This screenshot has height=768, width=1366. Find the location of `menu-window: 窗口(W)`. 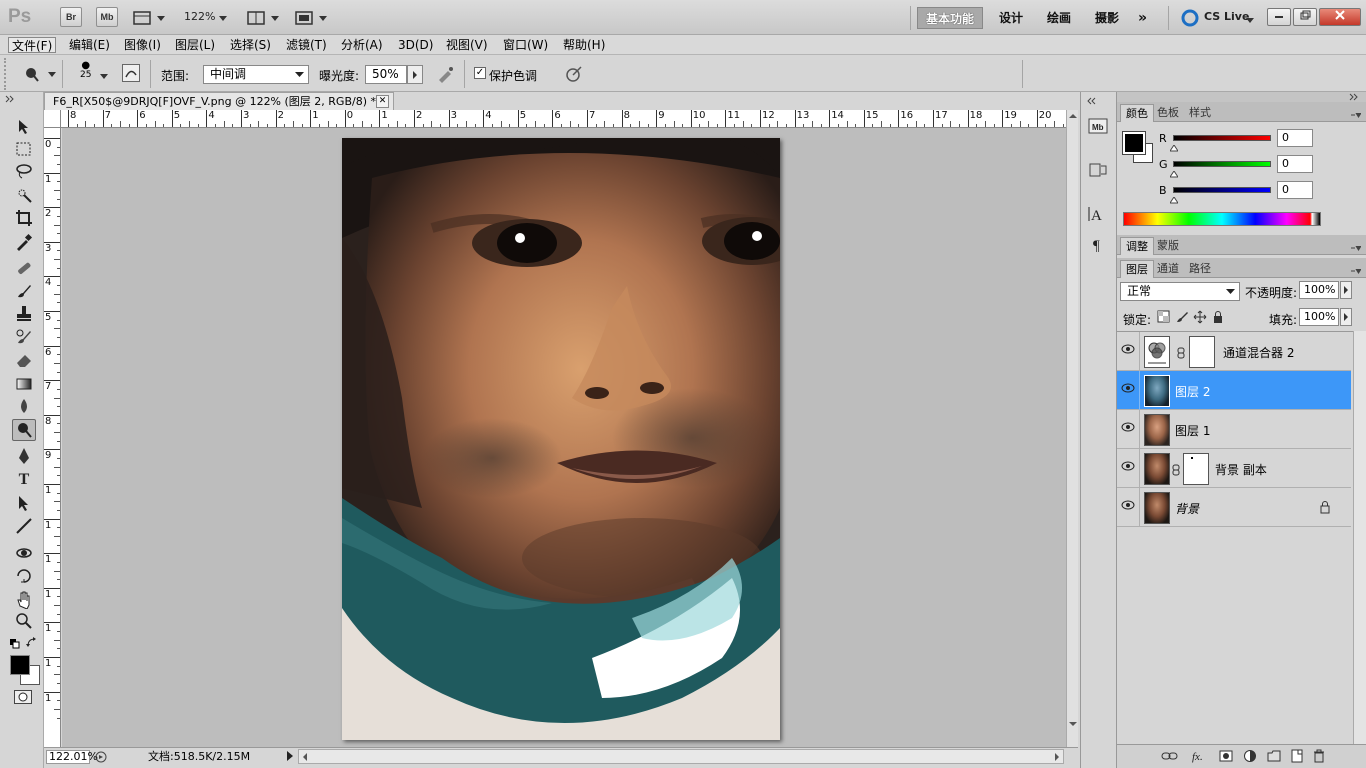

menu-window: 窗口(W) is located at coordinates (525, 45).